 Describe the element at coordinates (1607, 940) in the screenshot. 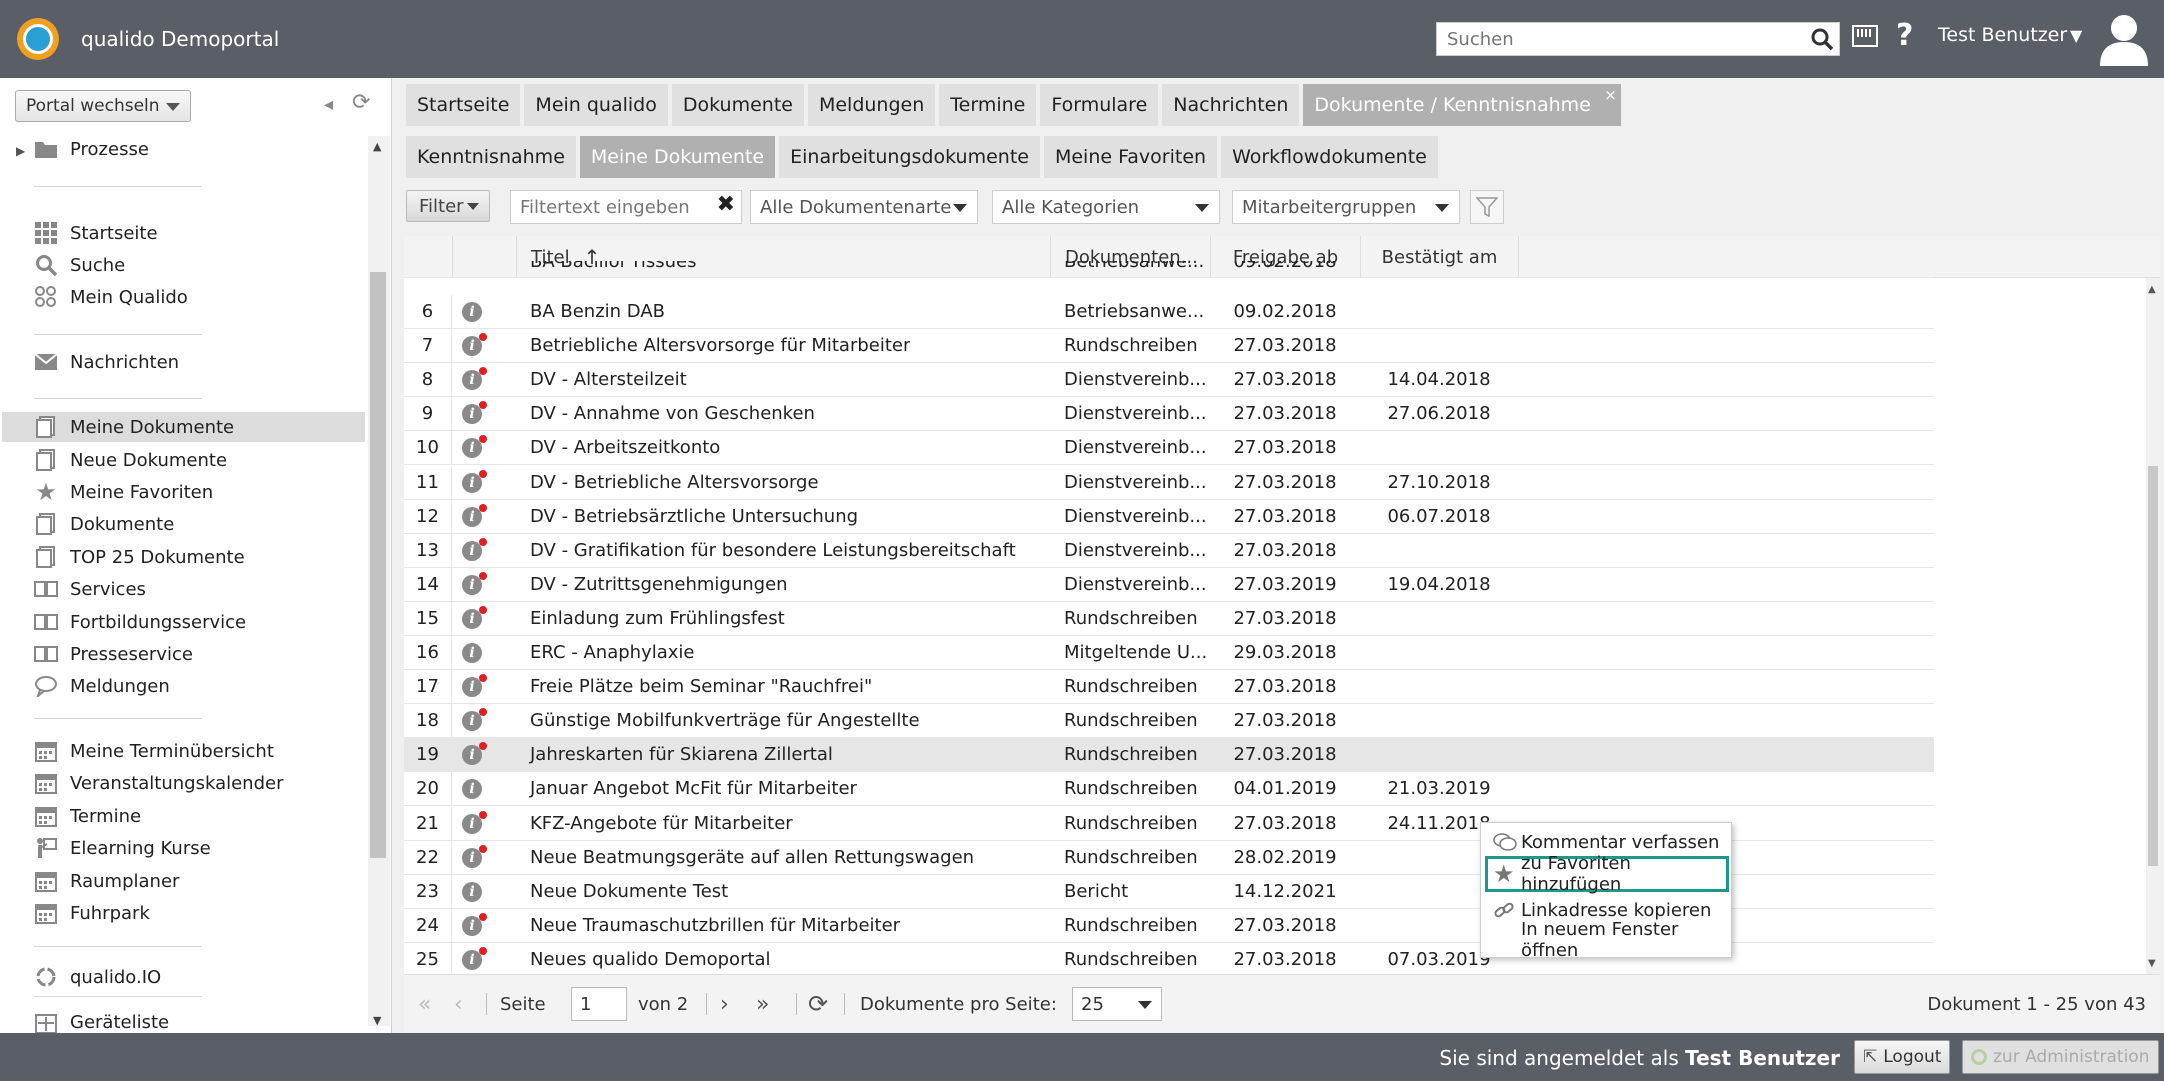

I see `menu-item-open-new-window: In neuem Fenster öffnen` at that location.